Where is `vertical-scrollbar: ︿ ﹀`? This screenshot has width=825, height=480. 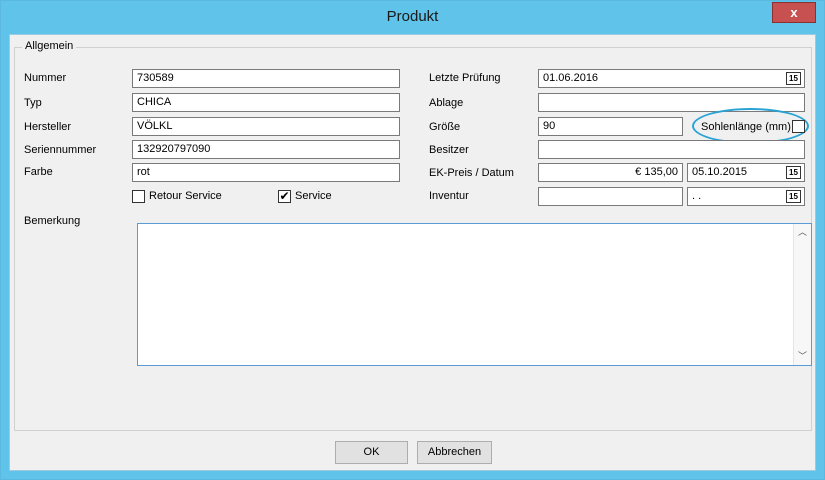 vertical-scrollbar: ︿ ﹀ is located at coordinates (802, 294).